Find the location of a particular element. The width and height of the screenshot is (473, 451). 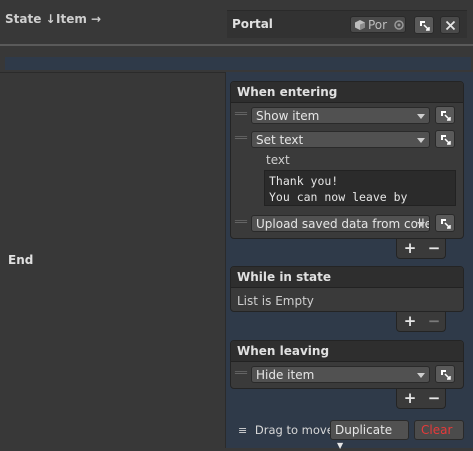

action-label: Show item is located at coordinates (288, 116).